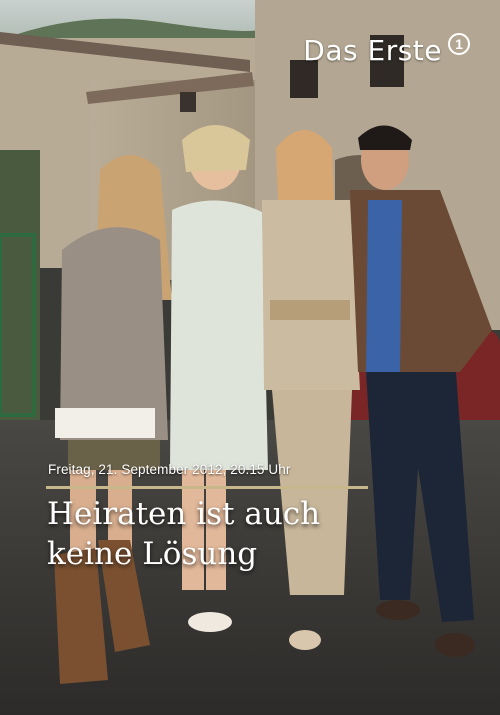 The height and width of the screenshot is (715, 500). What do you see at coordinates (459, 43) in the screenshot?
I see `ard-one-icon: 1` at bounding box center [459, 43].